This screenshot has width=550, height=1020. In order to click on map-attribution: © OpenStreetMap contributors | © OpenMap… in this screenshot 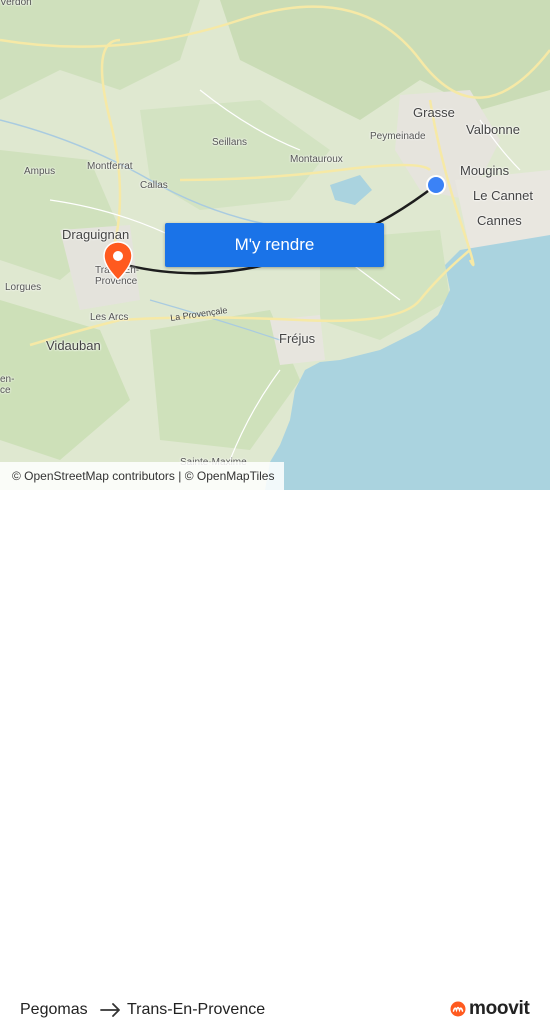, I will do `click(142, 476)`.